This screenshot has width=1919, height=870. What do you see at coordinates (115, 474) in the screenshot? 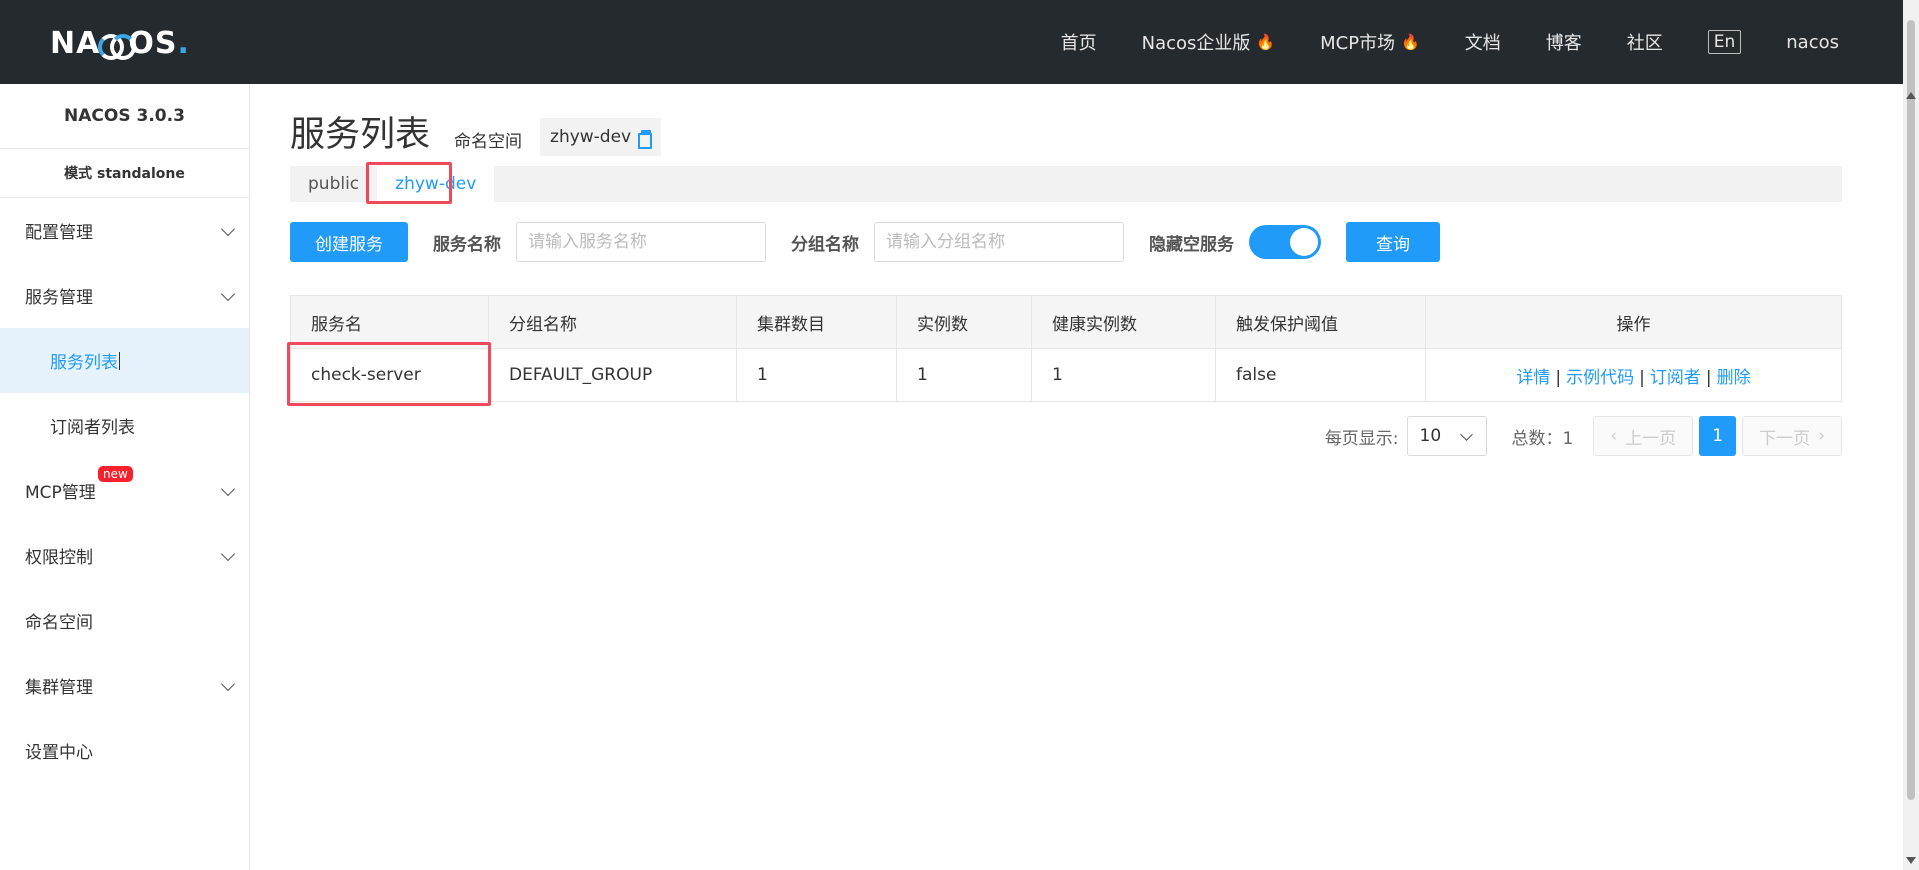
I see `new-badge: new` at bounding box center [115, 474].